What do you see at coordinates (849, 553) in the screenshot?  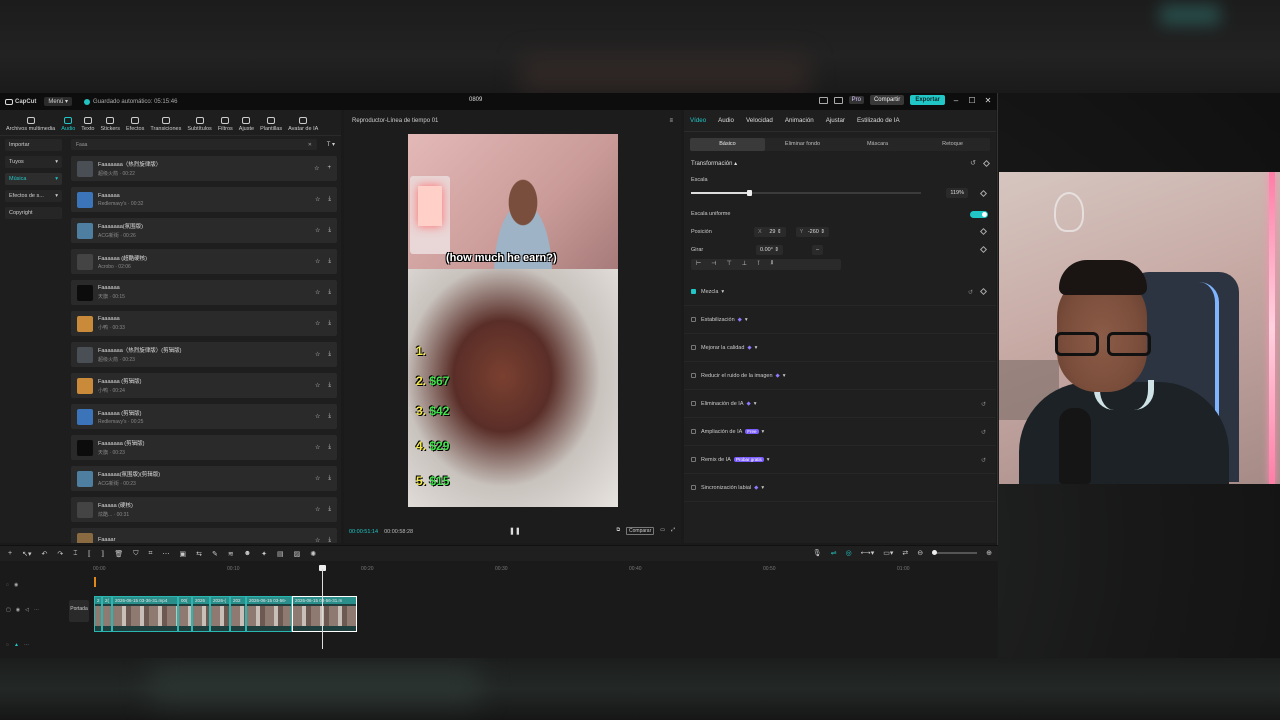 I see `magnet-icon: ◎` at bounding box center [849, 553].